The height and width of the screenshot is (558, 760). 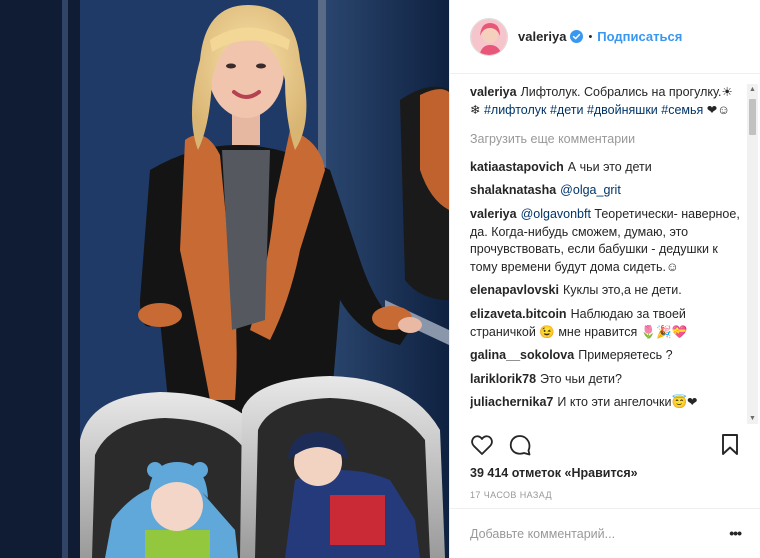 What do you see at coordinates (752, 117) in the screenshot?
I see `scrollbar-thumb` at bounding box center [752, 117].